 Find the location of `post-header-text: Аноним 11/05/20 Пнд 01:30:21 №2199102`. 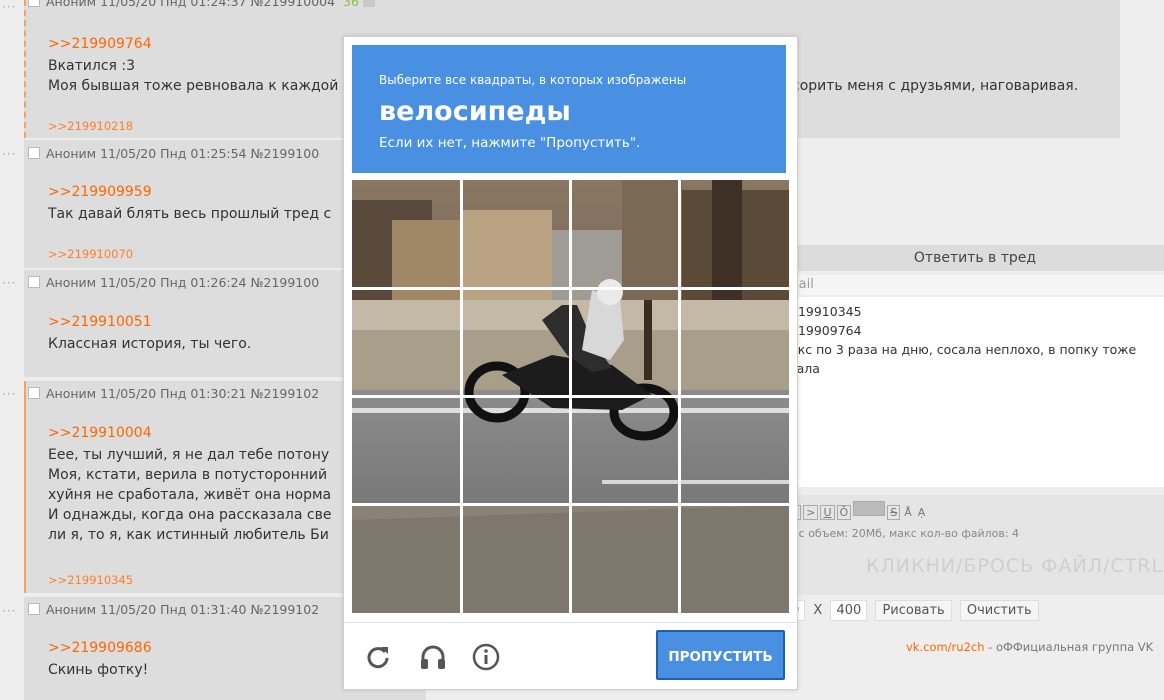

post-header-text: Аноним 11/05/20 Пнд 01:30:21 №2199102 is located at coordinates (183, 393).